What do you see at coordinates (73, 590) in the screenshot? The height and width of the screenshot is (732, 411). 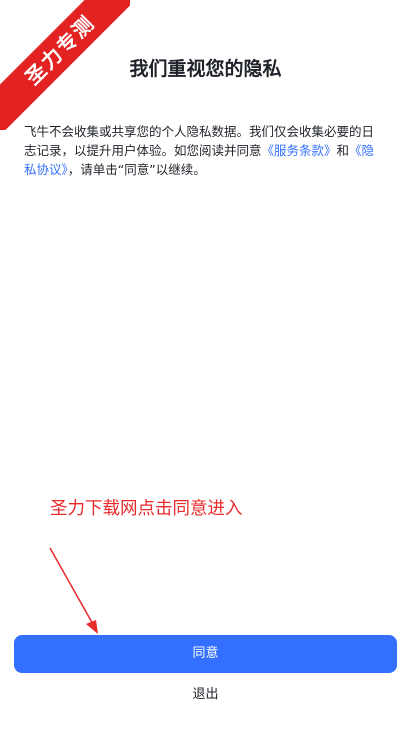 I see `arrow-annotation-icon` at bounding box center [73, 590].